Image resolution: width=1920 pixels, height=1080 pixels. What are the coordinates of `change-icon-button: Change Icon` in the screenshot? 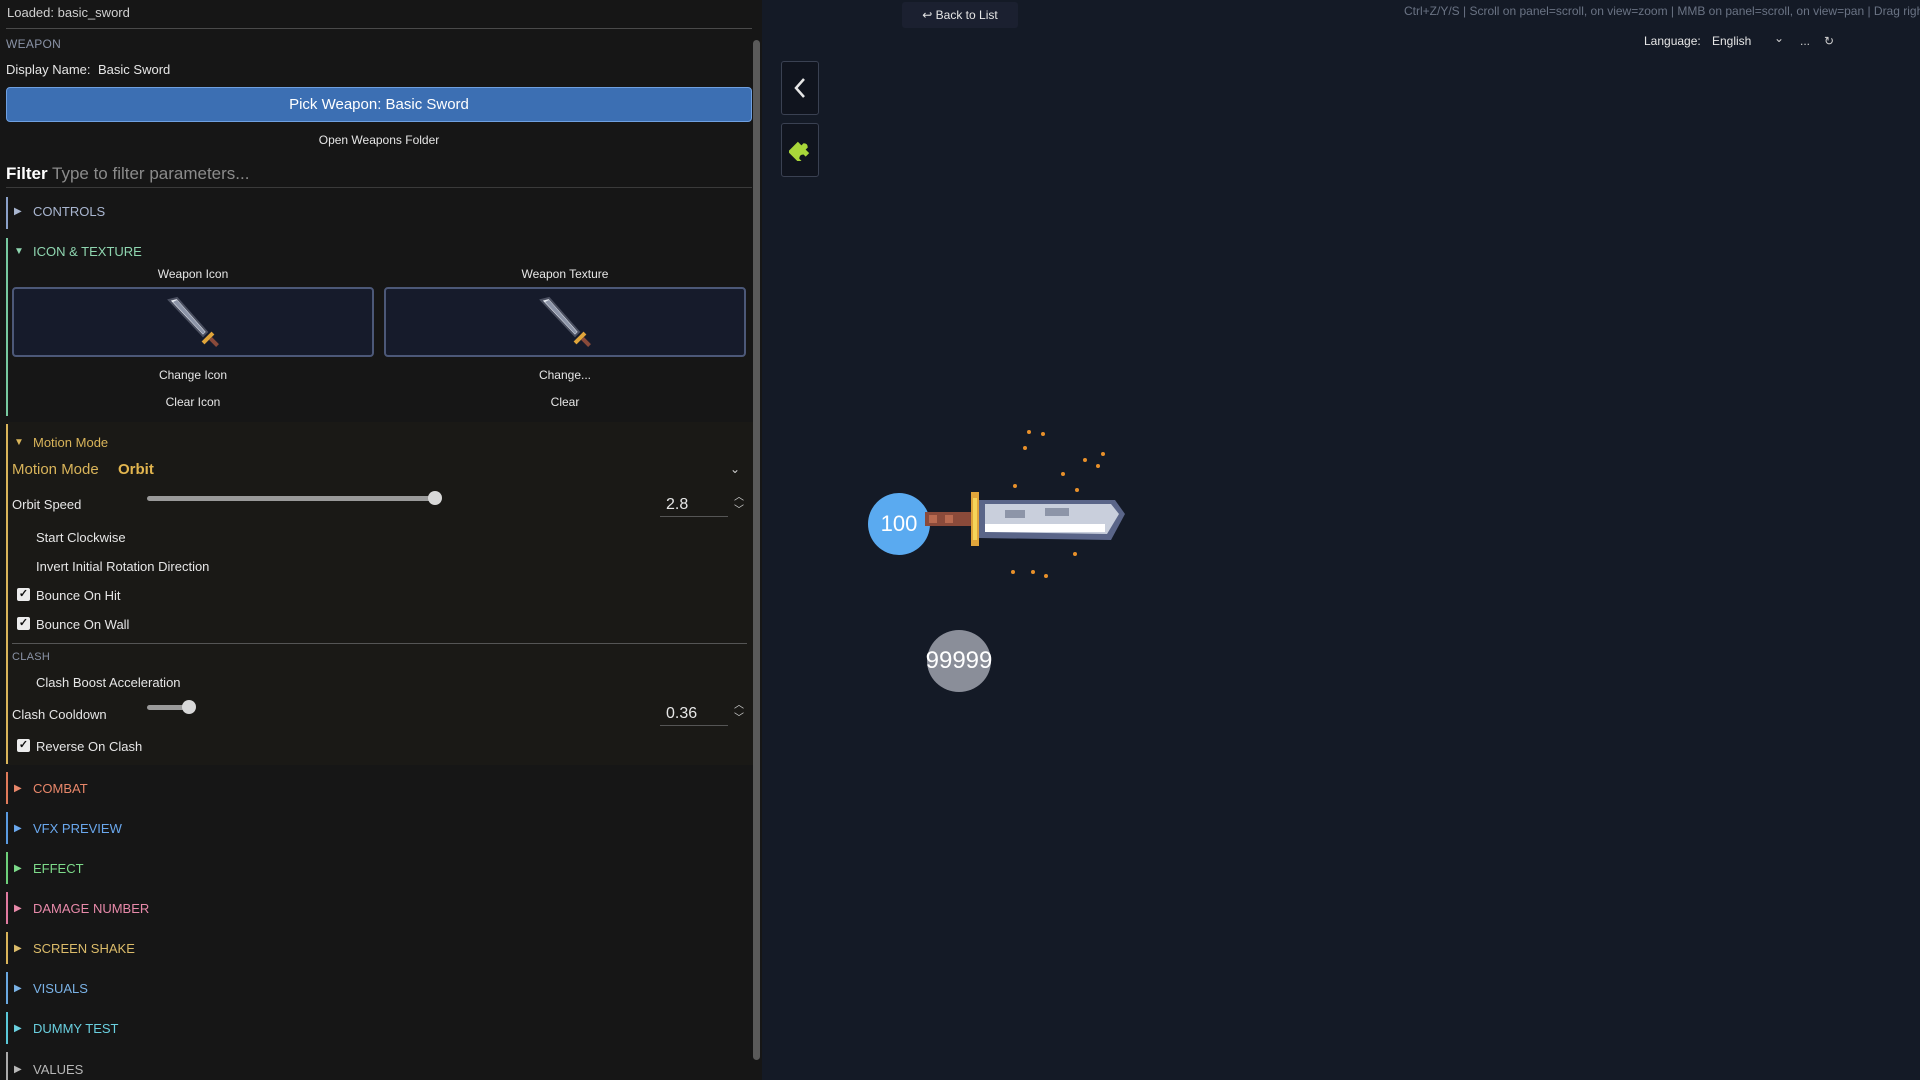 It's located at (193, 375).